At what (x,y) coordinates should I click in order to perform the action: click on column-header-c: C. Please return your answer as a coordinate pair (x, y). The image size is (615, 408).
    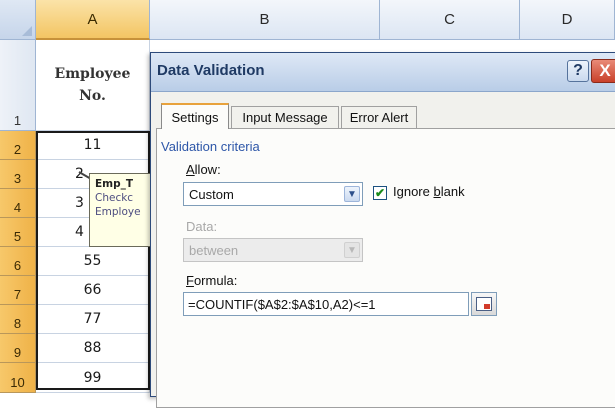
    Looking at the image, I should click on (450, 20).